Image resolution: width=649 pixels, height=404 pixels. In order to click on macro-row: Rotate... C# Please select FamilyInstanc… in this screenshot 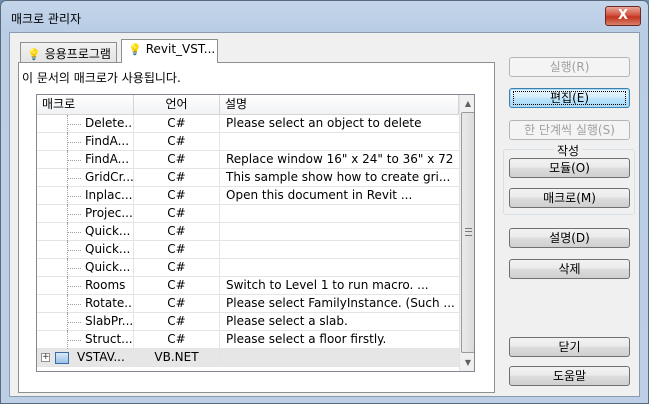, I will do `click(248, 304)`.